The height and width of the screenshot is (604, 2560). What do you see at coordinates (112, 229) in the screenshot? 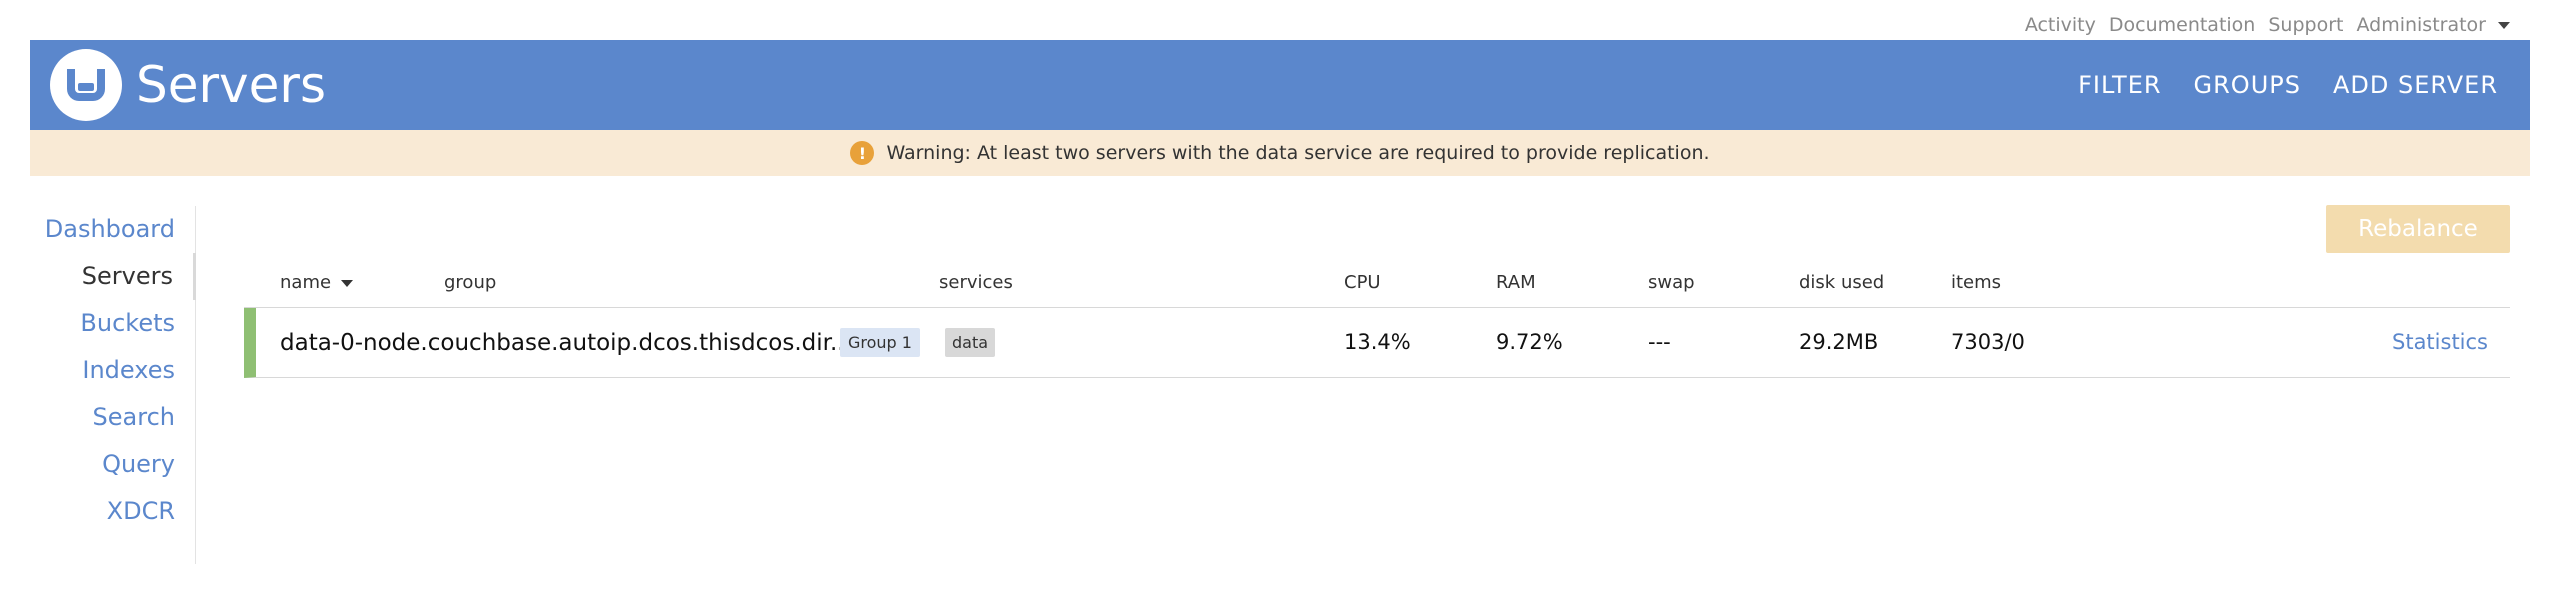
I see `sidebar-item-dashboard: Dashboard` at bounding box center [112, 229].